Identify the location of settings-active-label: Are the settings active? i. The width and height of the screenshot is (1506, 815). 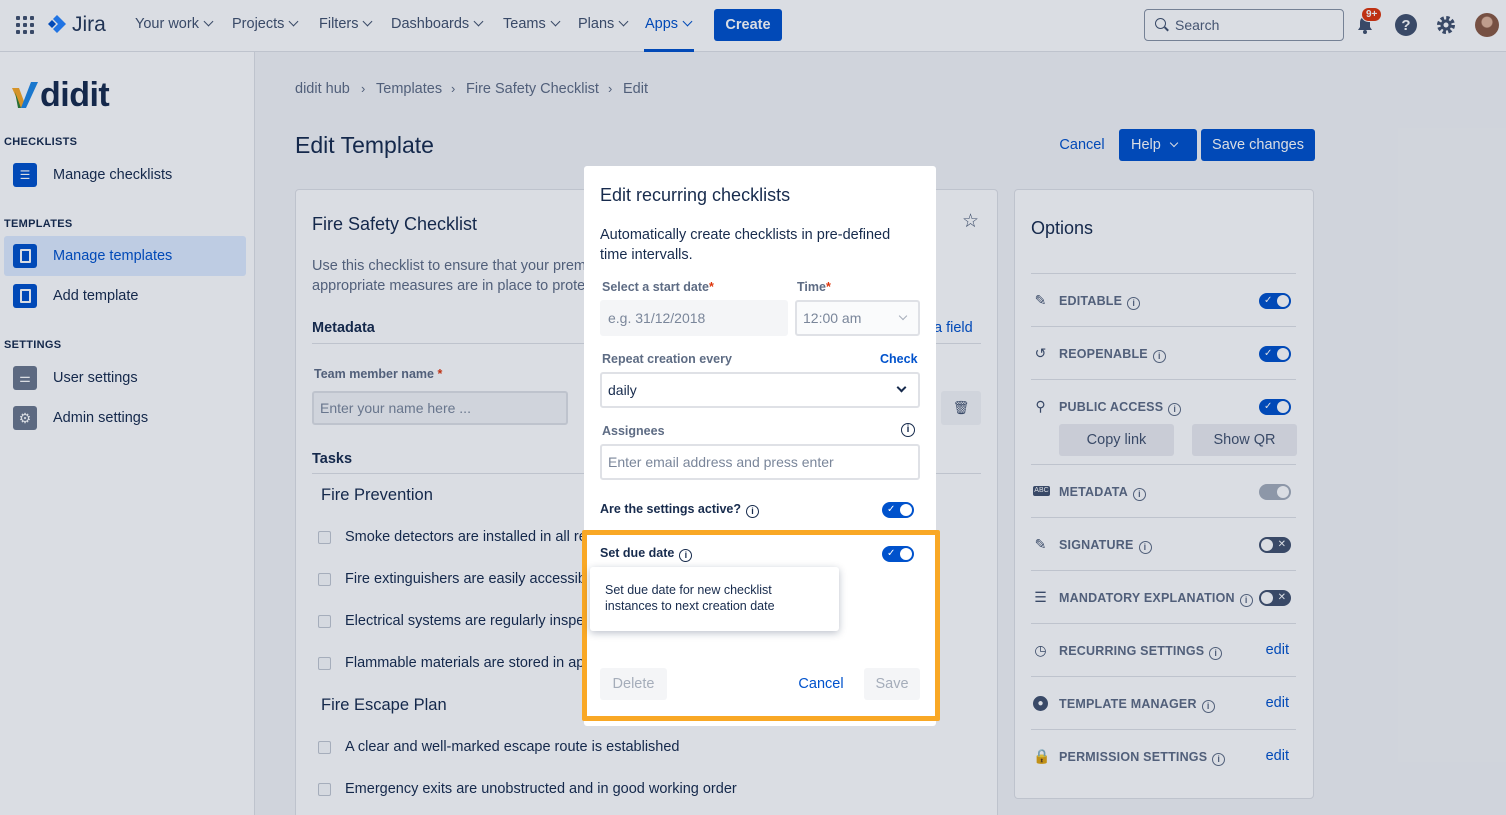
(680, 510).